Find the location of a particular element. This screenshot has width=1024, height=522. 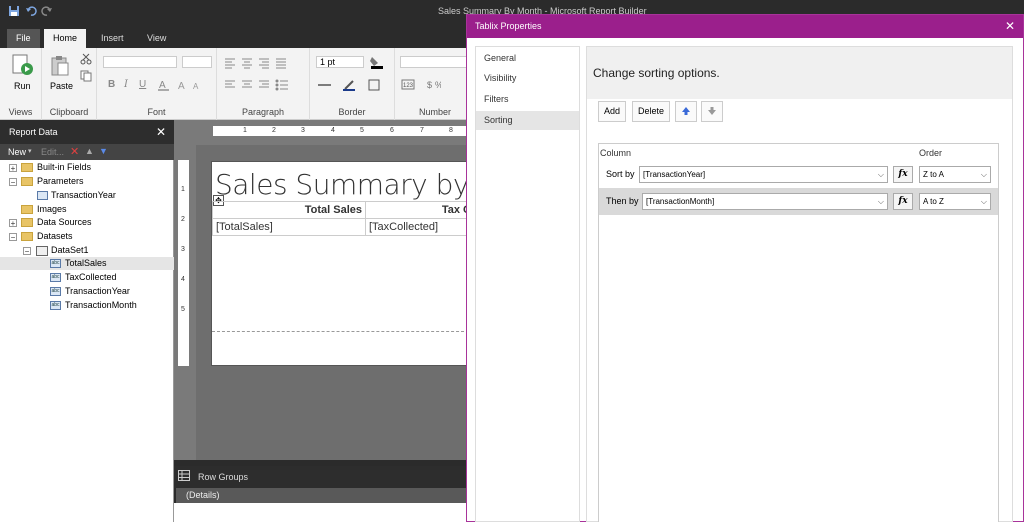

parameter-icon is located at coordinates (42, 195).